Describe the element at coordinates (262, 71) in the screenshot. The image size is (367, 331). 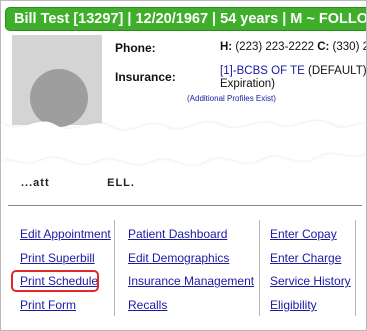
I see `insurance-link: [1]-BCBS OF TE` at that location.